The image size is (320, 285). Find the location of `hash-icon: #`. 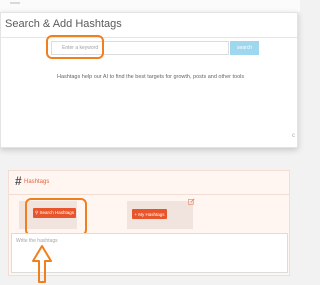

hash-icon: # is located at coordinates (18, 181).